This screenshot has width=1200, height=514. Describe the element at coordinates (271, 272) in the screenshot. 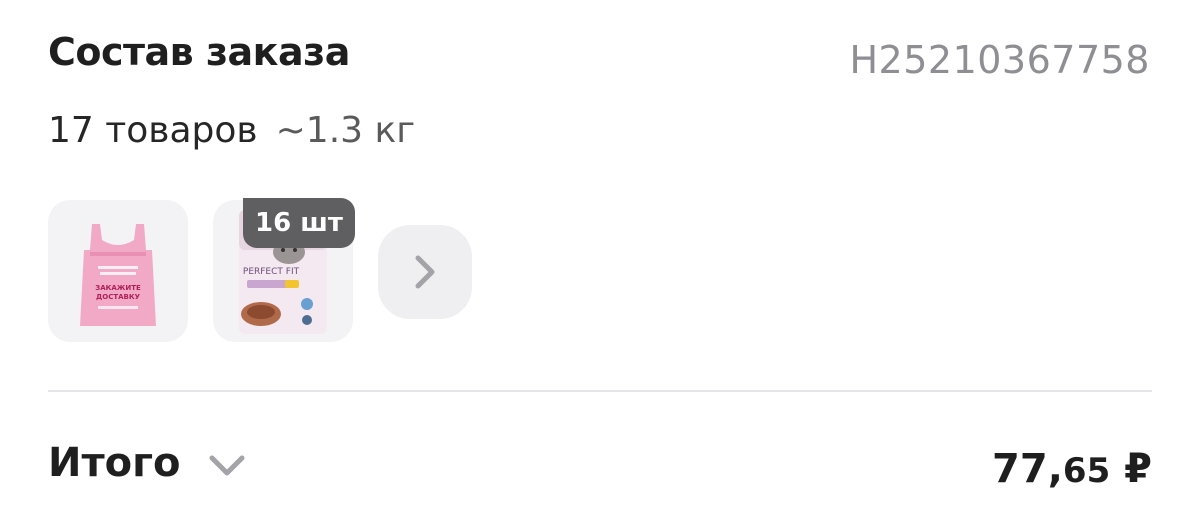

I see `food-brand-text: PERFECT FIT` at that location.